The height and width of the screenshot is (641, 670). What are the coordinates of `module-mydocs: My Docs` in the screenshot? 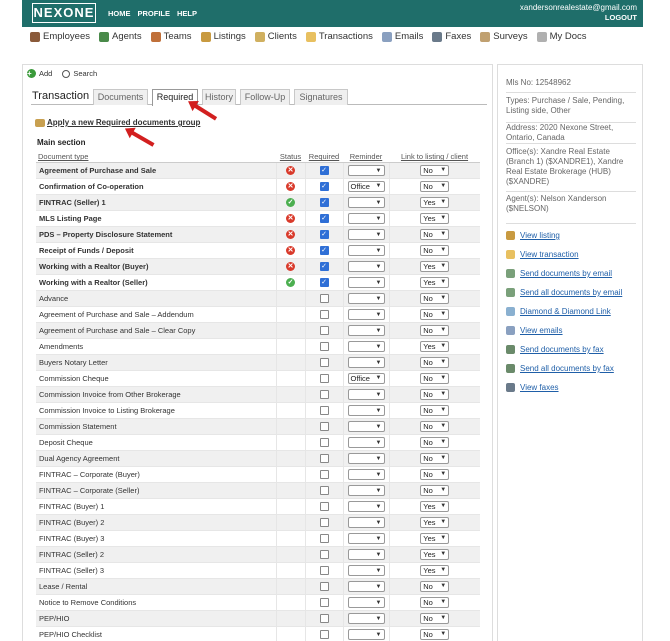 It's located at (561, 36).